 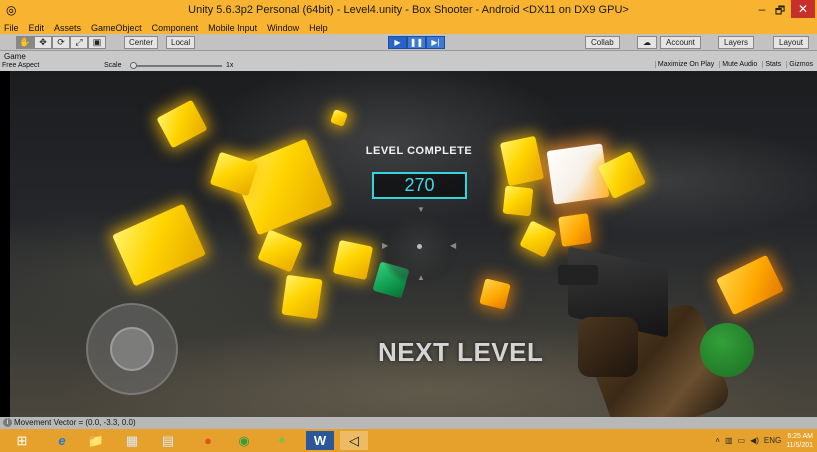 I want to click on status-bar: i Movement Vector = (0.0, -3.3, 0.0), so click(x=408, y=423).